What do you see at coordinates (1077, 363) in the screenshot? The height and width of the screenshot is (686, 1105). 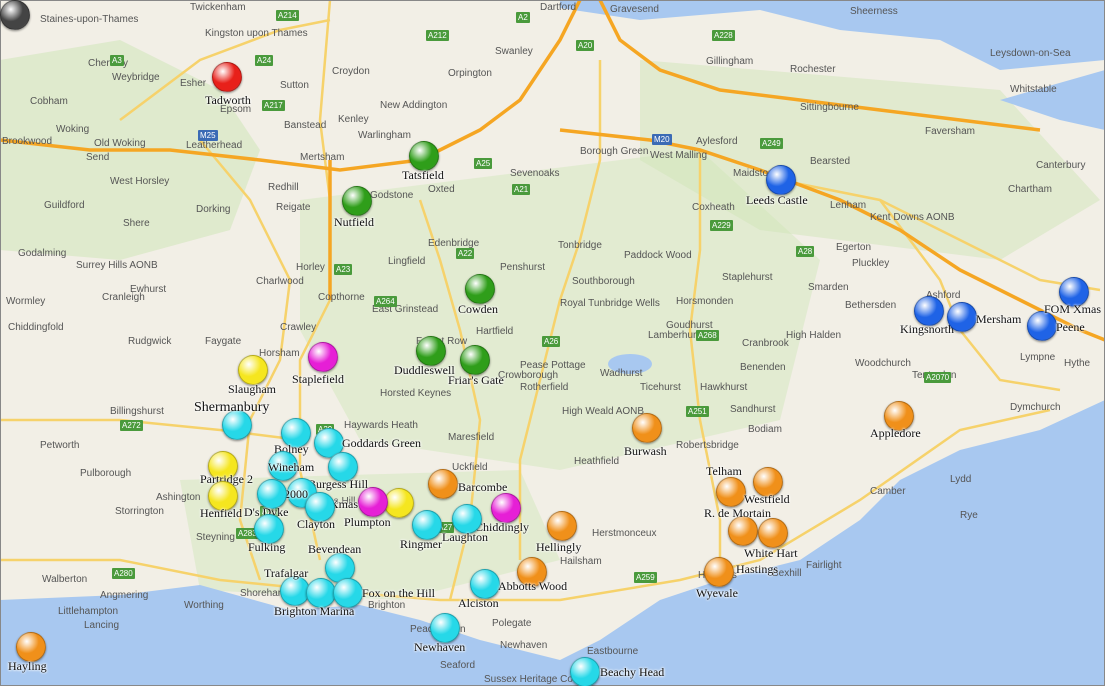 I see `place-label: Hythe` at bounding box center [1077, 363].